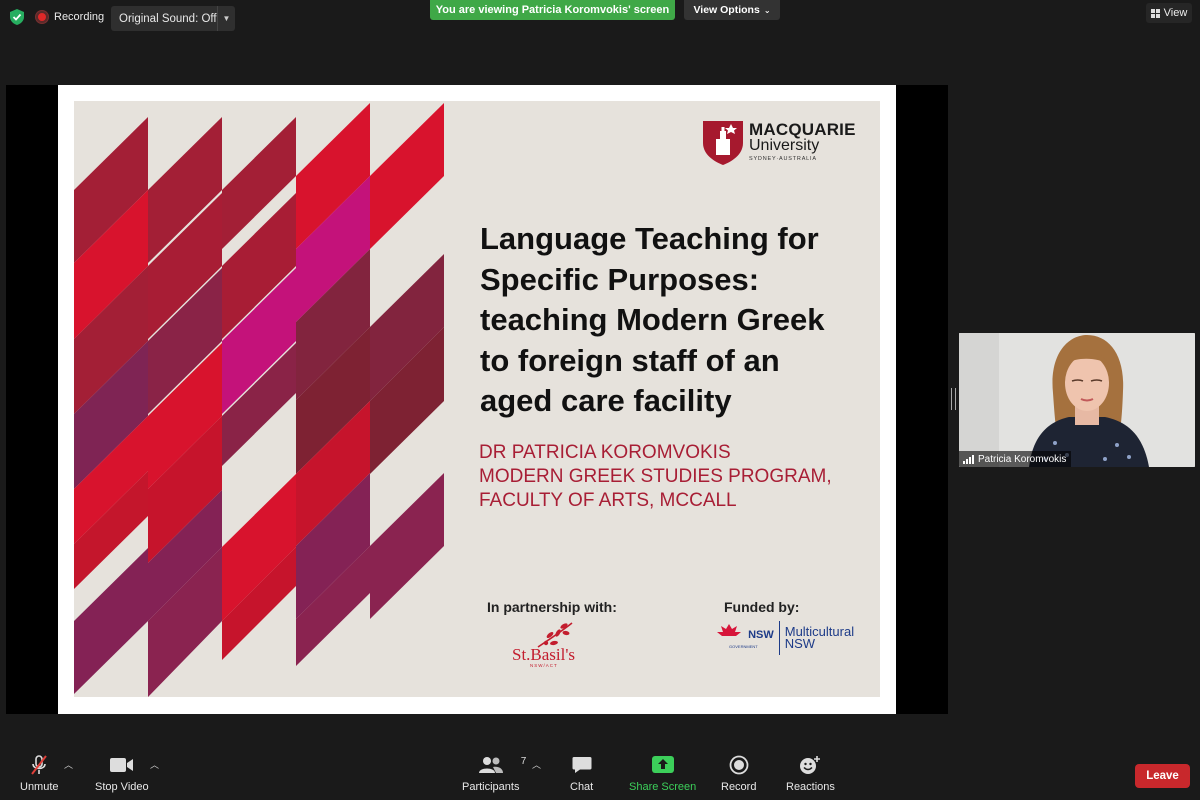 The image size is (1200, 800). Describe the element at coordinates (582, 765) in the screenshot. I see `chat-bubble-icon` at that location.